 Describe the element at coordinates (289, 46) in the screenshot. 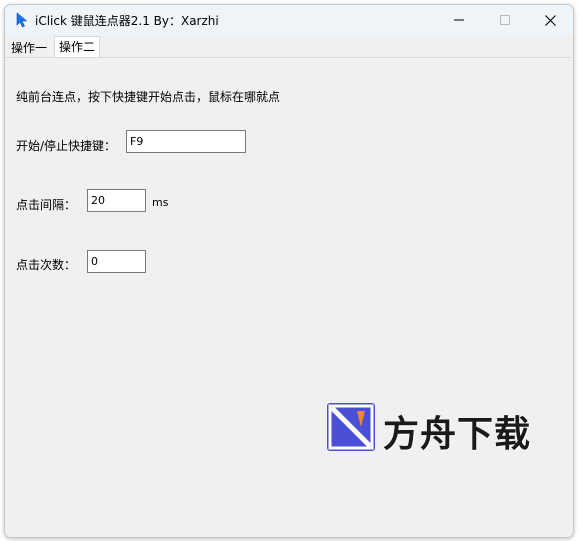

I see `tab-bar: 操作一 操作二` at that location.